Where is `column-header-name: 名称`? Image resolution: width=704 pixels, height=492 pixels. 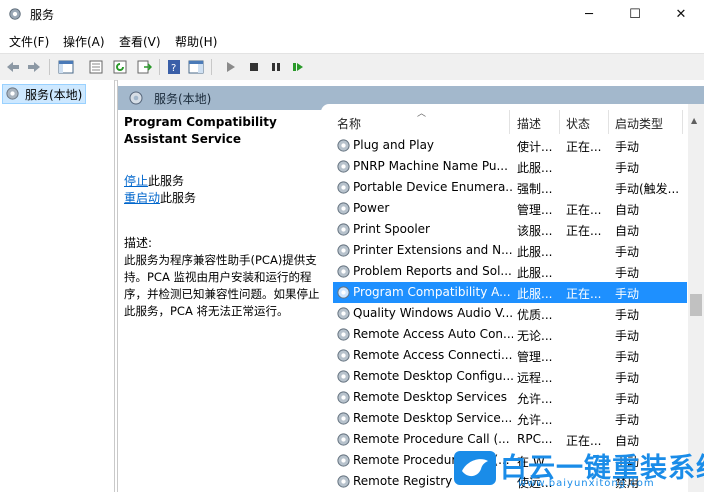 column-header-name: 名称 is located at coordinates (422, 121).